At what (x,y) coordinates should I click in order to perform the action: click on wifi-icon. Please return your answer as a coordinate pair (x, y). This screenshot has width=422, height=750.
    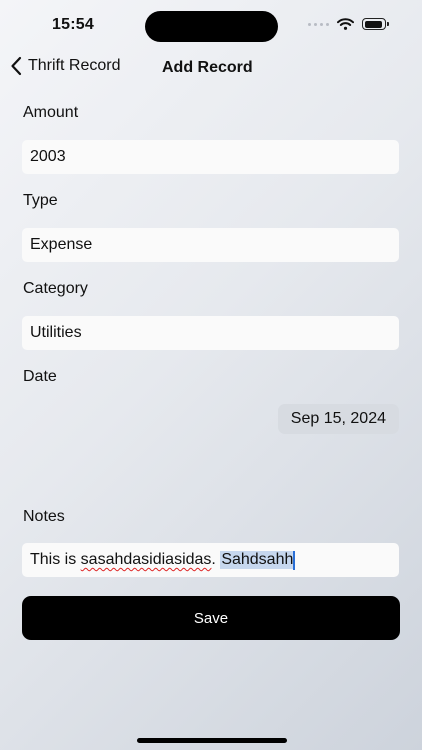
    Looking at the image, I should click on (345, 24).